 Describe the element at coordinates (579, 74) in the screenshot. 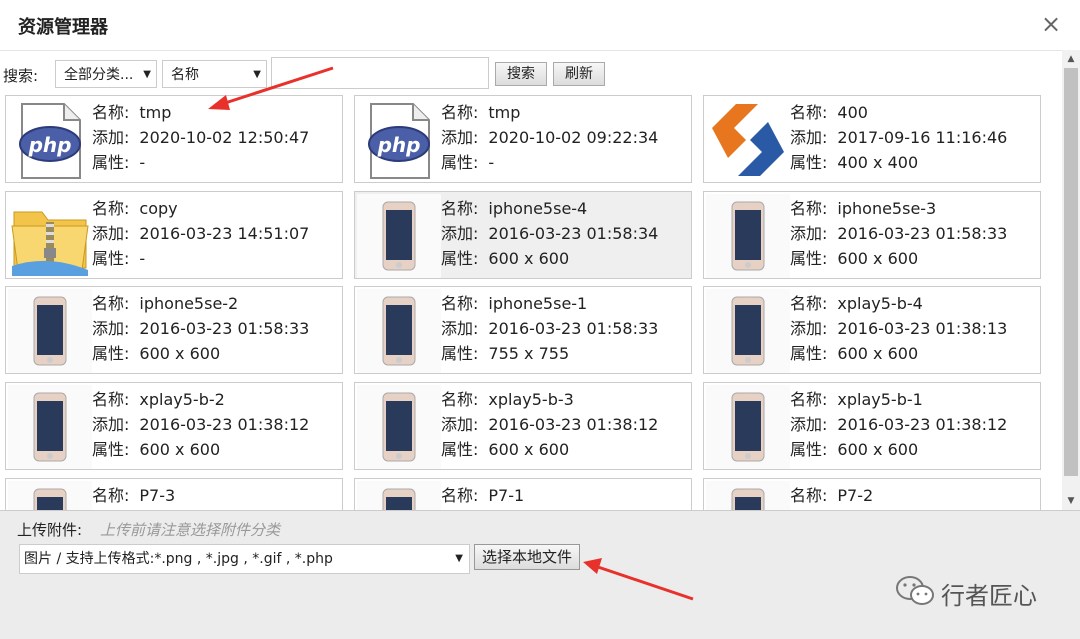

I see `refresh-button: 刷新` at that location.